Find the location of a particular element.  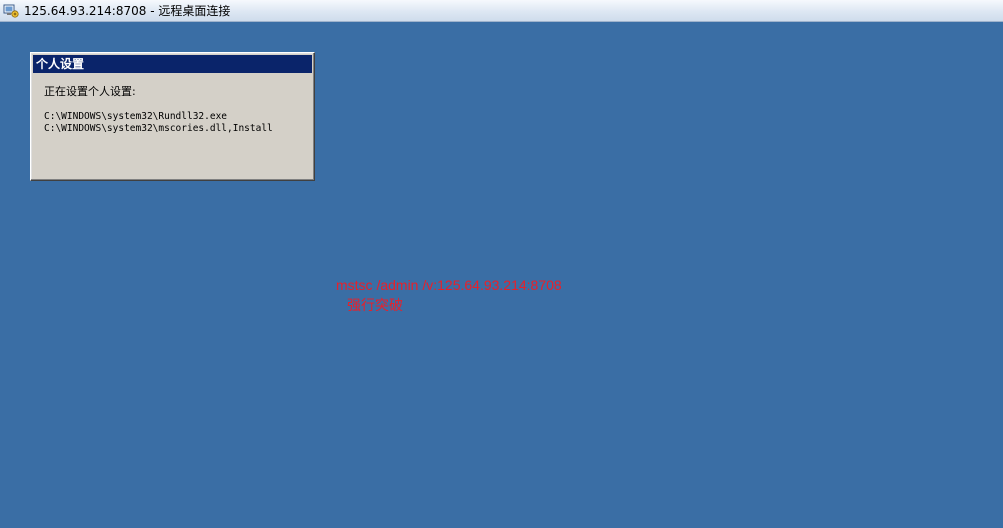

dialog-command-line: C:\WINDOWS\system32\mscories.dll,Install is located at coordinates (158, 128).